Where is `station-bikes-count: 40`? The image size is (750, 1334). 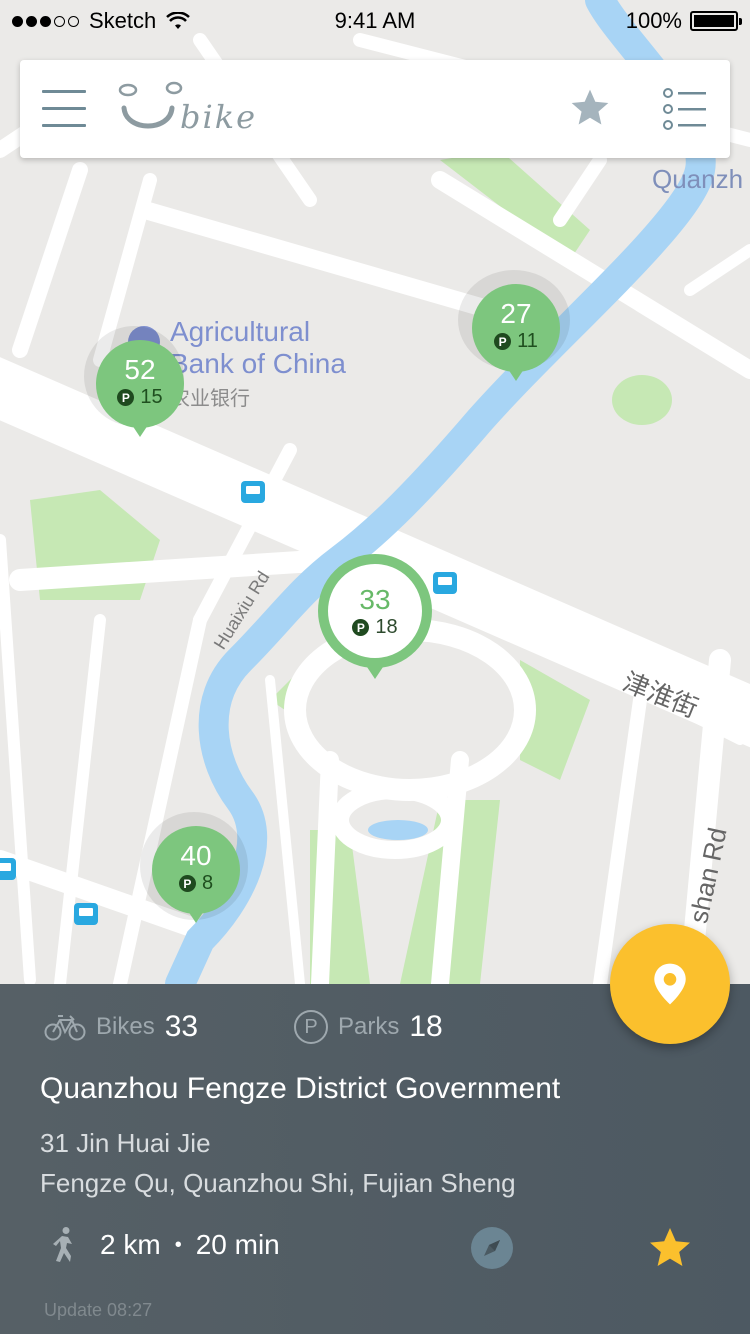
station-bikes-count: 40 is located at coordinates (196, 855).